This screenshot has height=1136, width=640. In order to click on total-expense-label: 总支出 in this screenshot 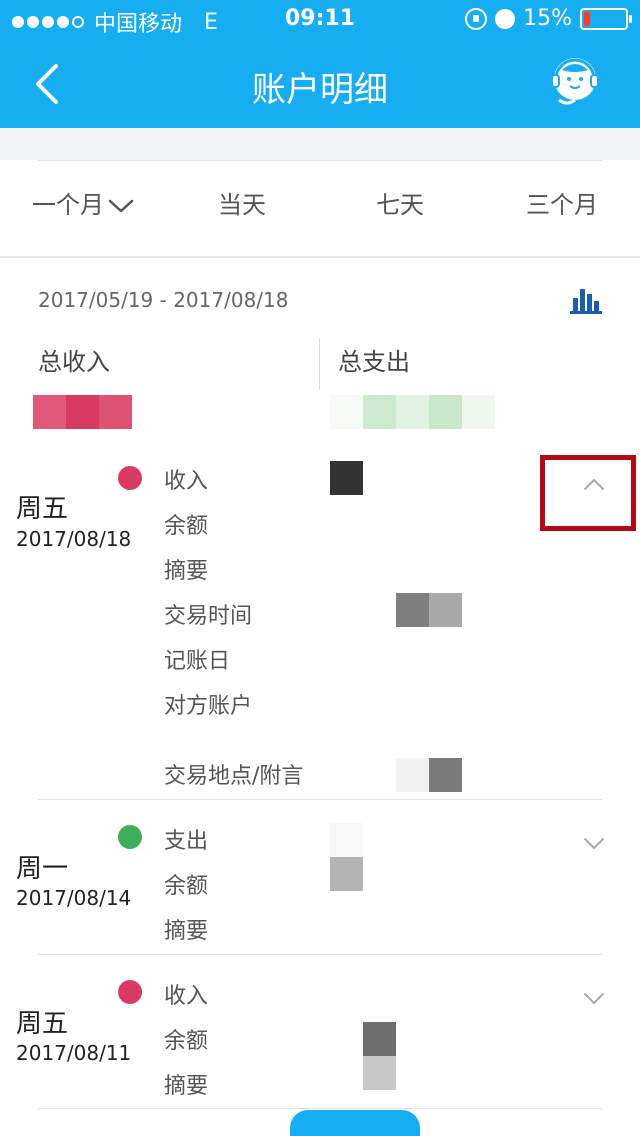, I will do `click(374, 362)`.